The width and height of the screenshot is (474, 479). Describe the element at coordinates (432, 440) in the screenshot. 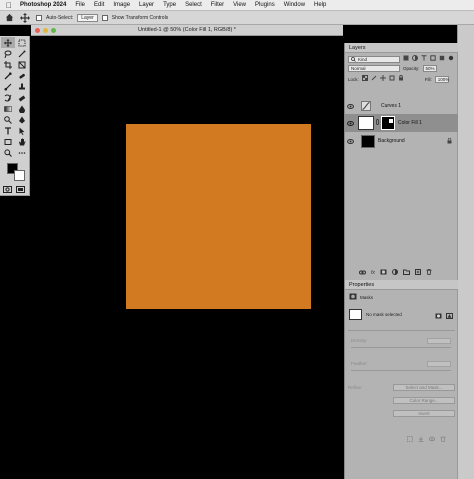

I see `disable-mask-icon` at that location.